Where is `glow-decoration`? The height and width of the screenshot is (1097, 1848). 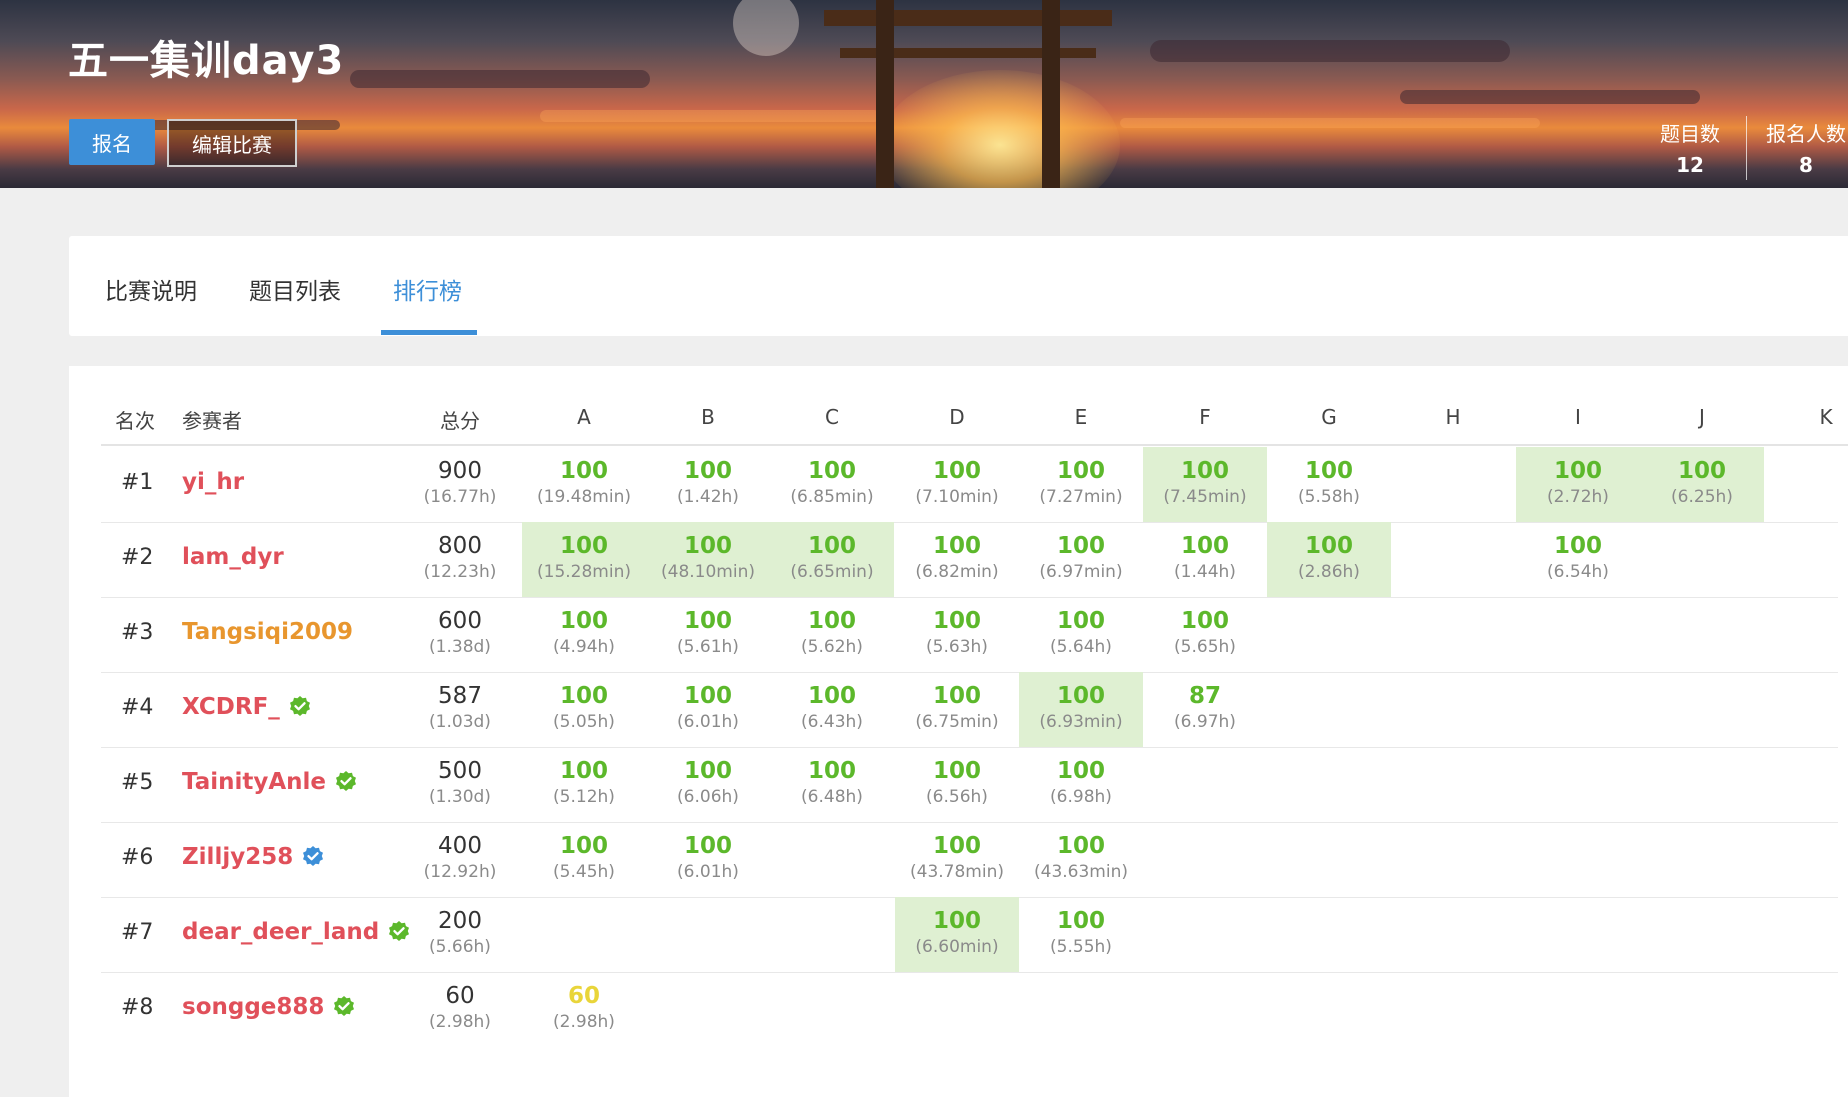
glow-decoration is located at coordinates (1330, 123).